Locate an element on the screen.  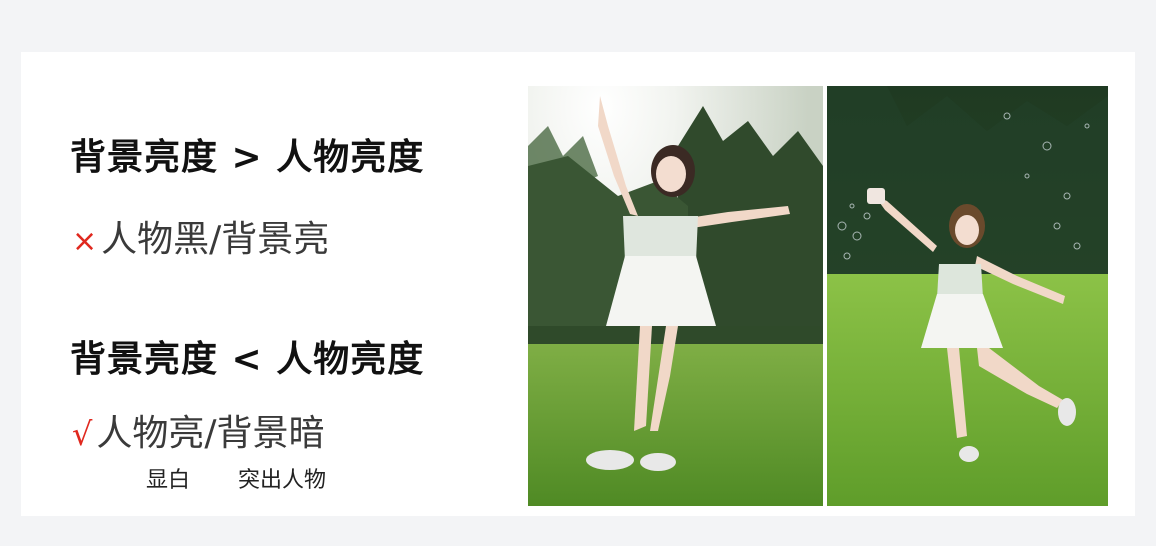
rule2-line: √ 人物亮/背景暗 is located at coordinates (198, 430).